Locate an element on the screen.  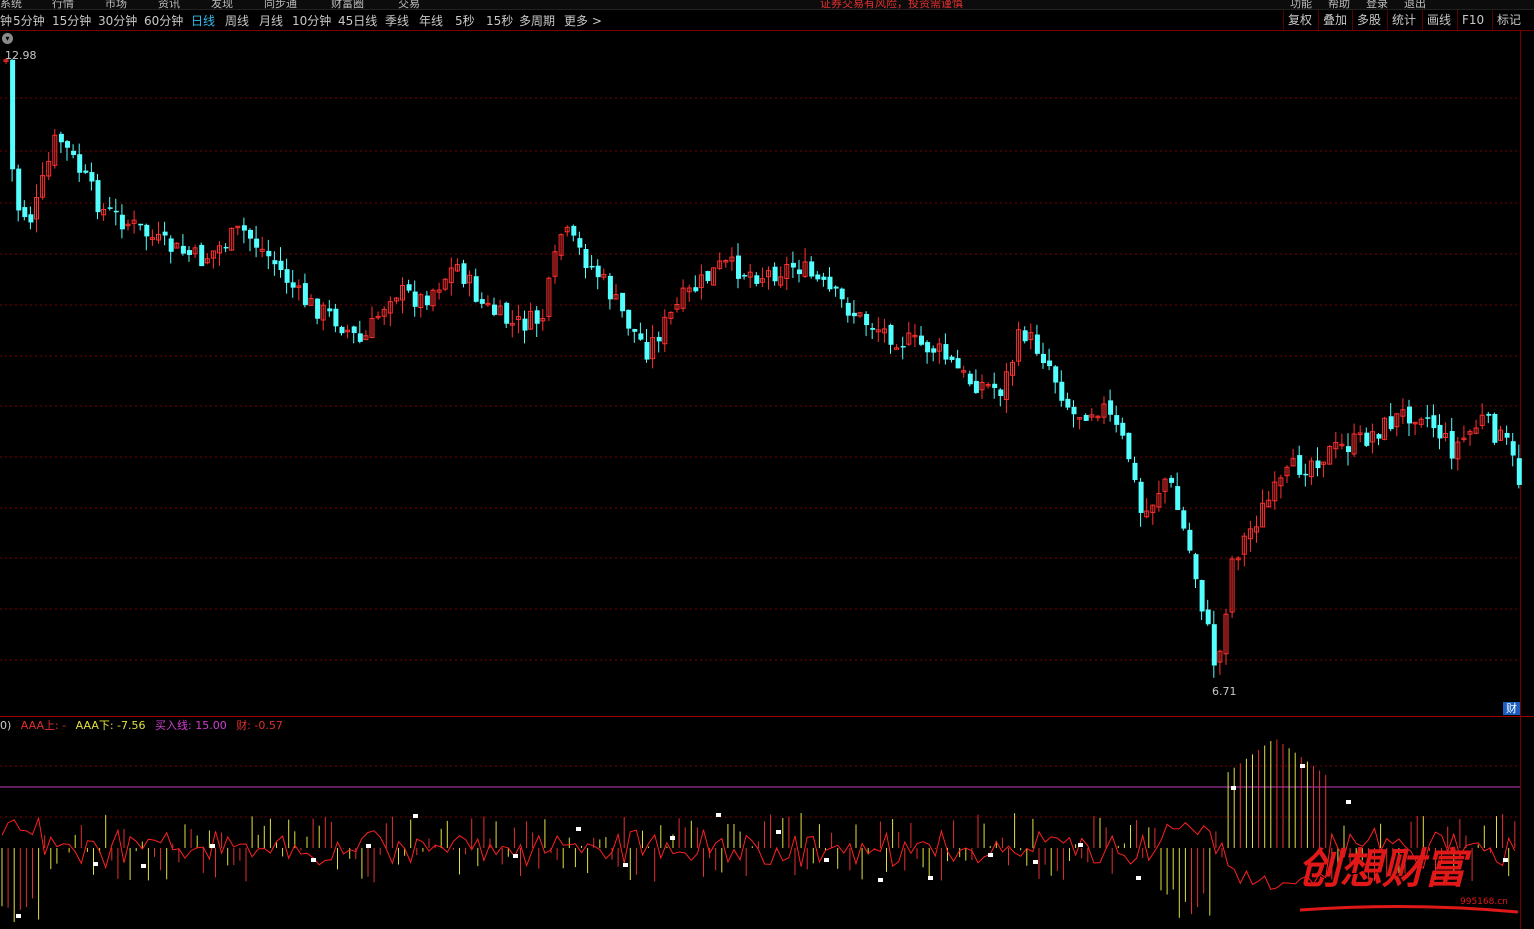
finance-tag: 财 is located at coordinates (1511, 708).